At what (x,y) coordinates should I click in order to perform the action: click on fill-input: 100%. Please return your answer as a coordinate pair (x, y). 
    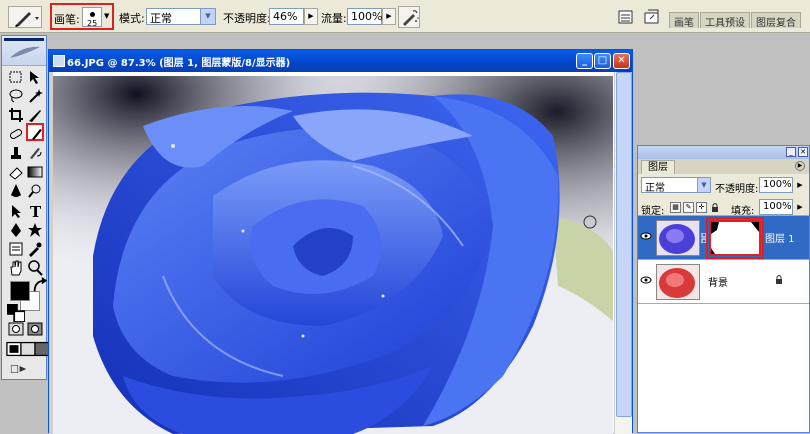
    Looking at the image, I should click on (776, 207).